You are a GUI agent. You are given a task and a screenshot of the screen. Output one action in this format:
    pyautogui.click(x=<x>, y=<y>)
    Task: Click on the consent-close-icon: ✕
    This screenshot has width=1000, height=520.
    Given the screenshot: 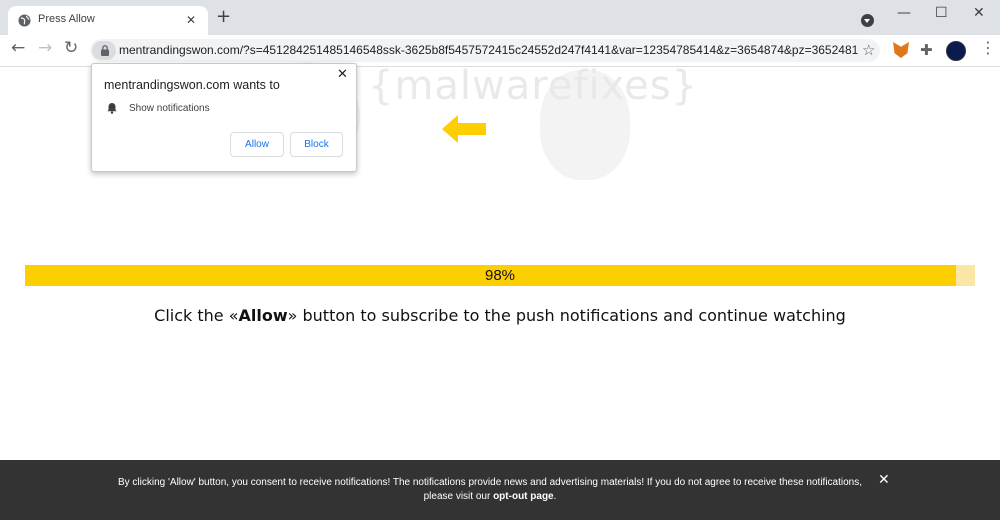 What is the action you would take?
    pyautogui.click(x=884, y=480)
    